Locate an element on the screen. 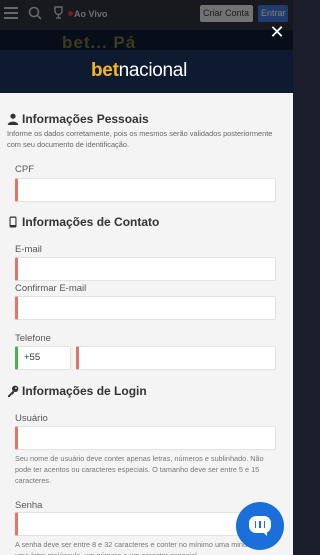  personal-info-title: Informações Pessoais is located at coordinates (78, 119).